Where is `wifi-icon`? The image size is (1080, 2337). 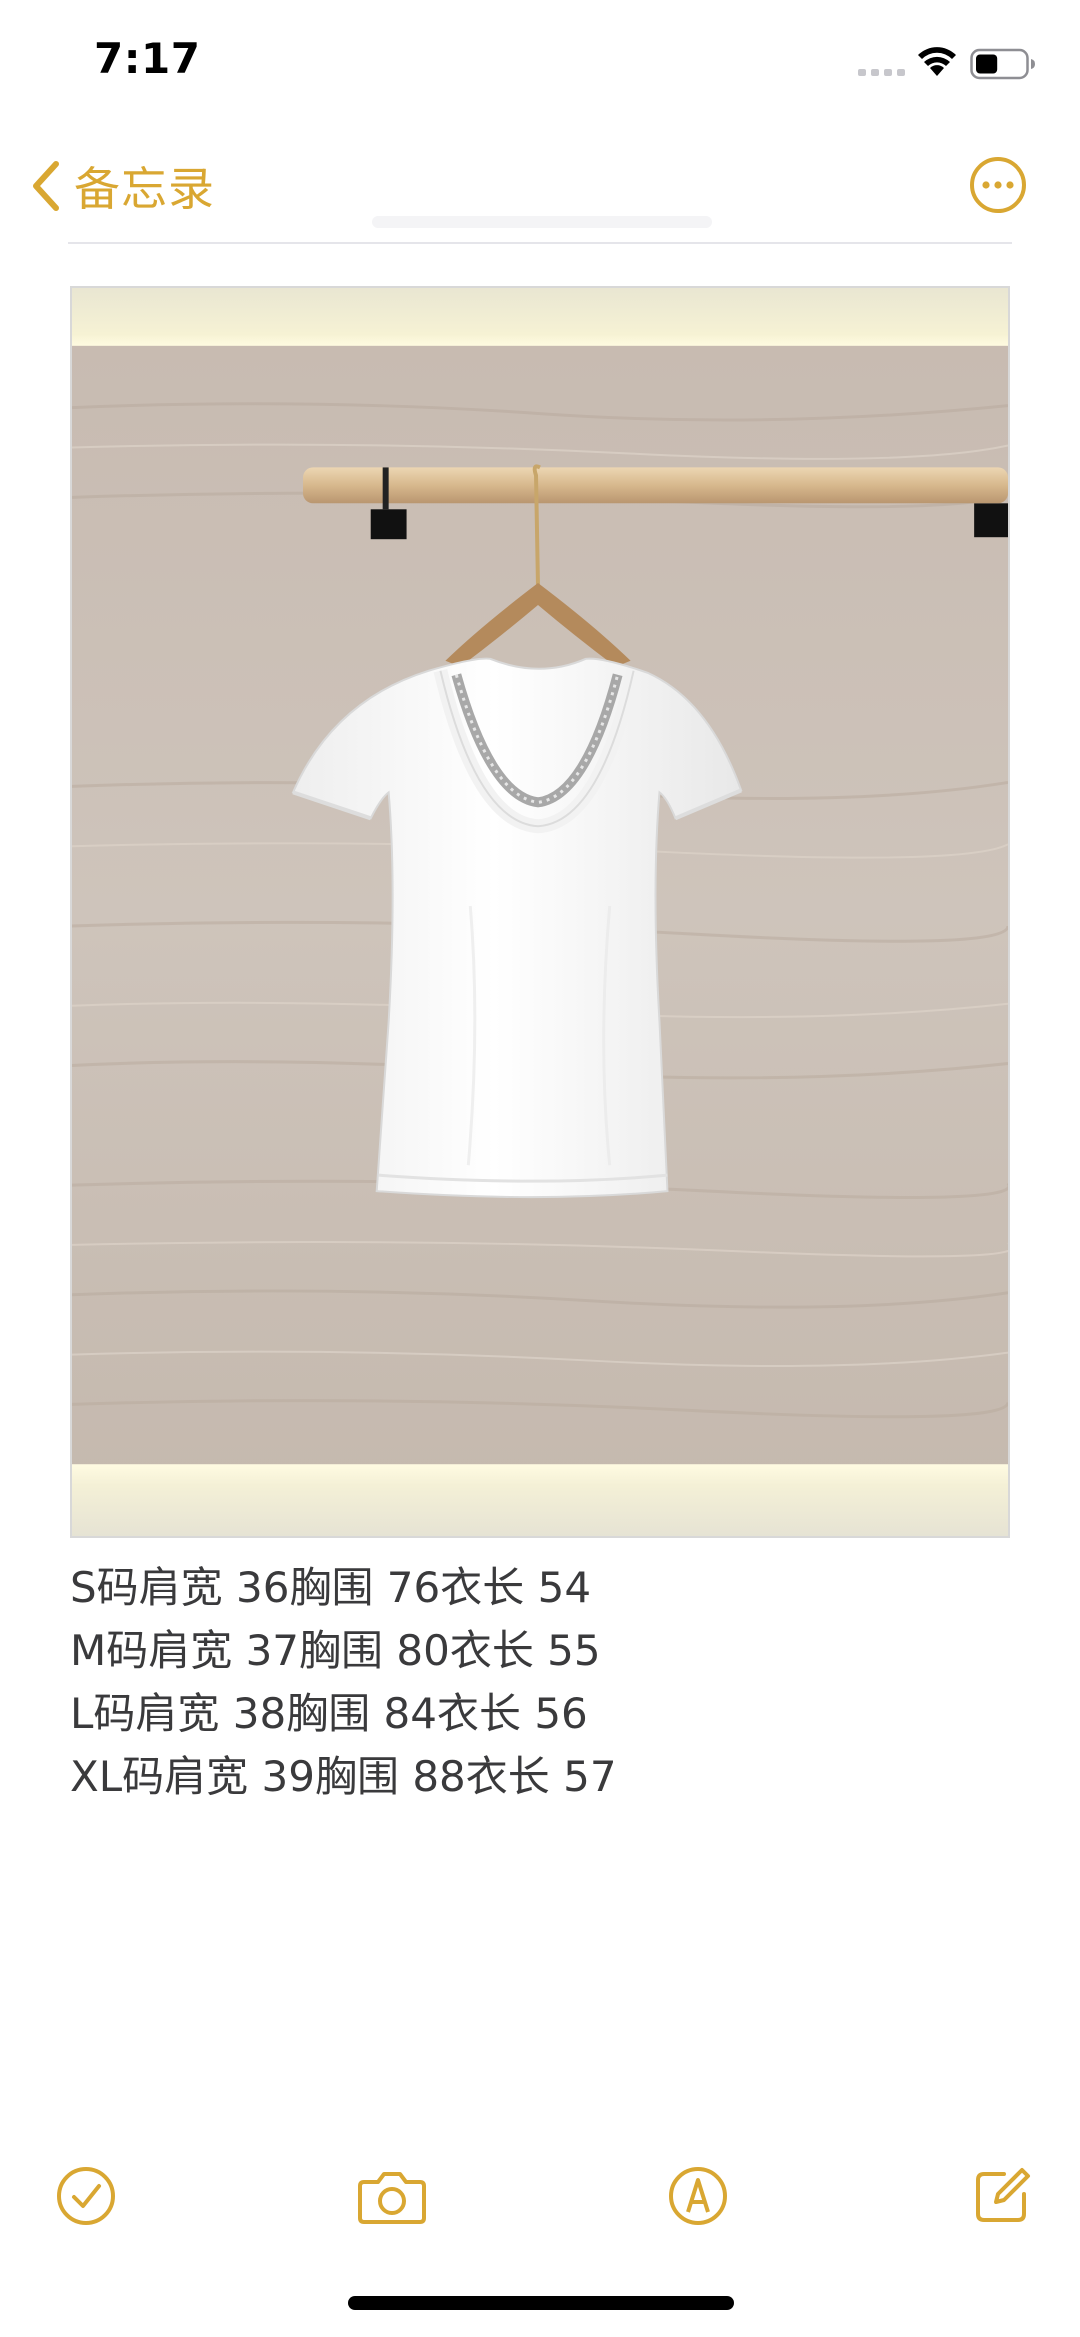 wifi-icon is located at coordinates (937, 61).